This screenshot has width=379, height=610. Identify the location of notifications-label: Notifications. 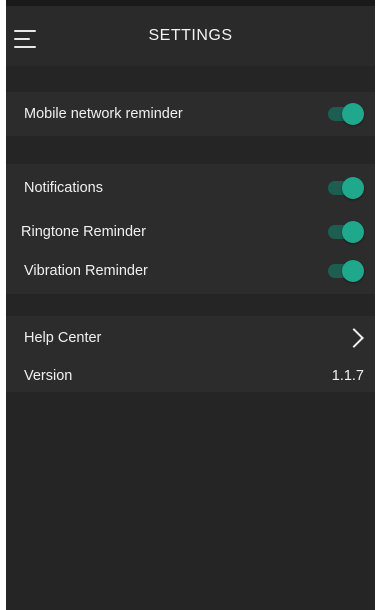
(63, 188).